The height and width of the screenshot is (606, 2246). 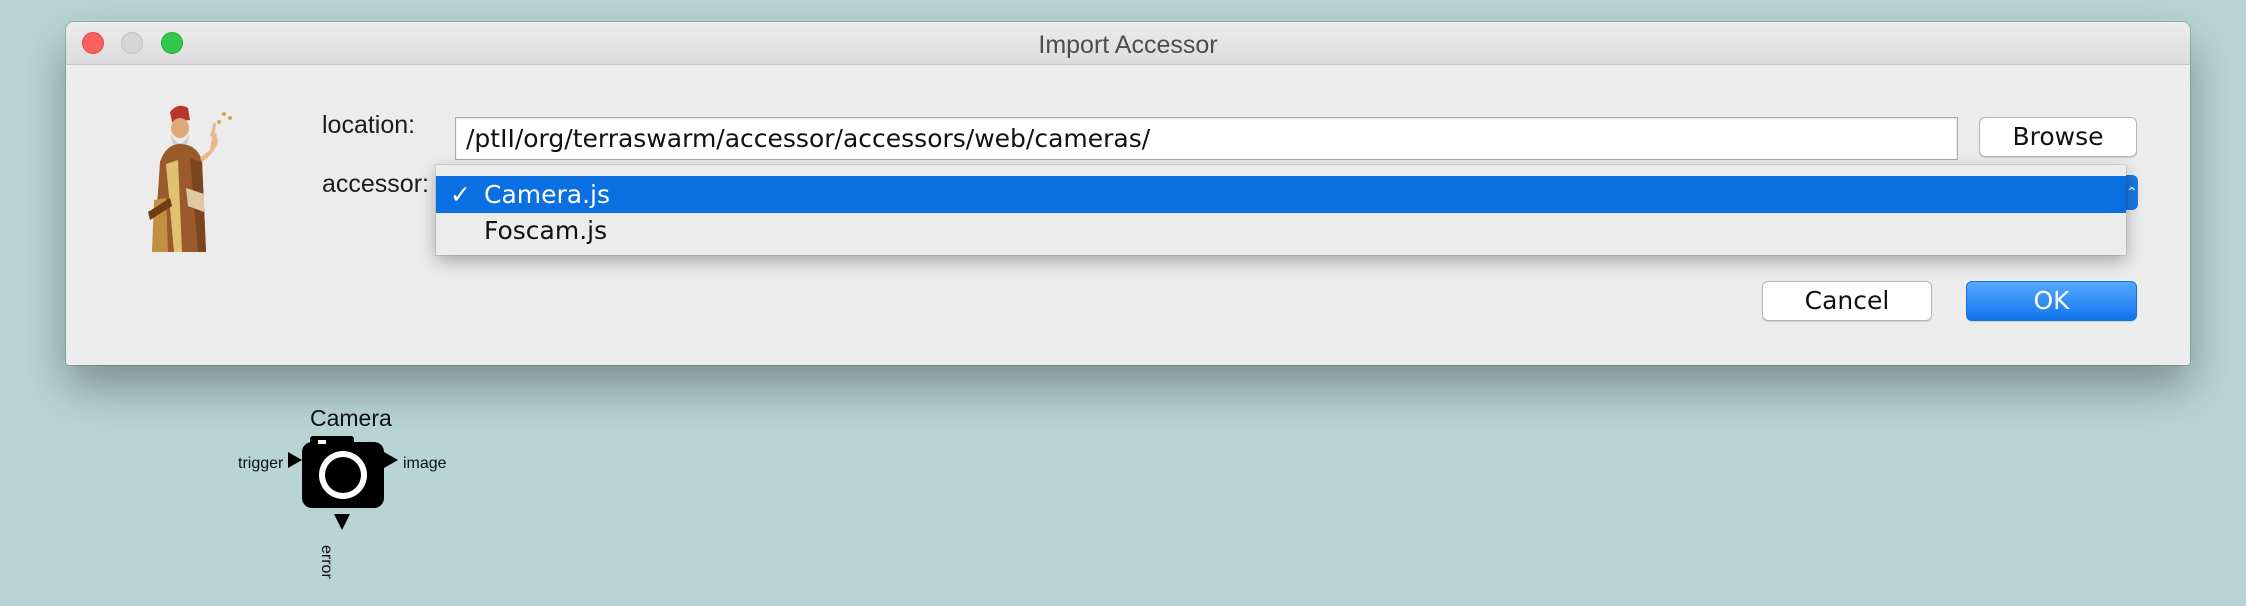 I want to click on trigger-port-label: trigger, so click(x=261, y=463).